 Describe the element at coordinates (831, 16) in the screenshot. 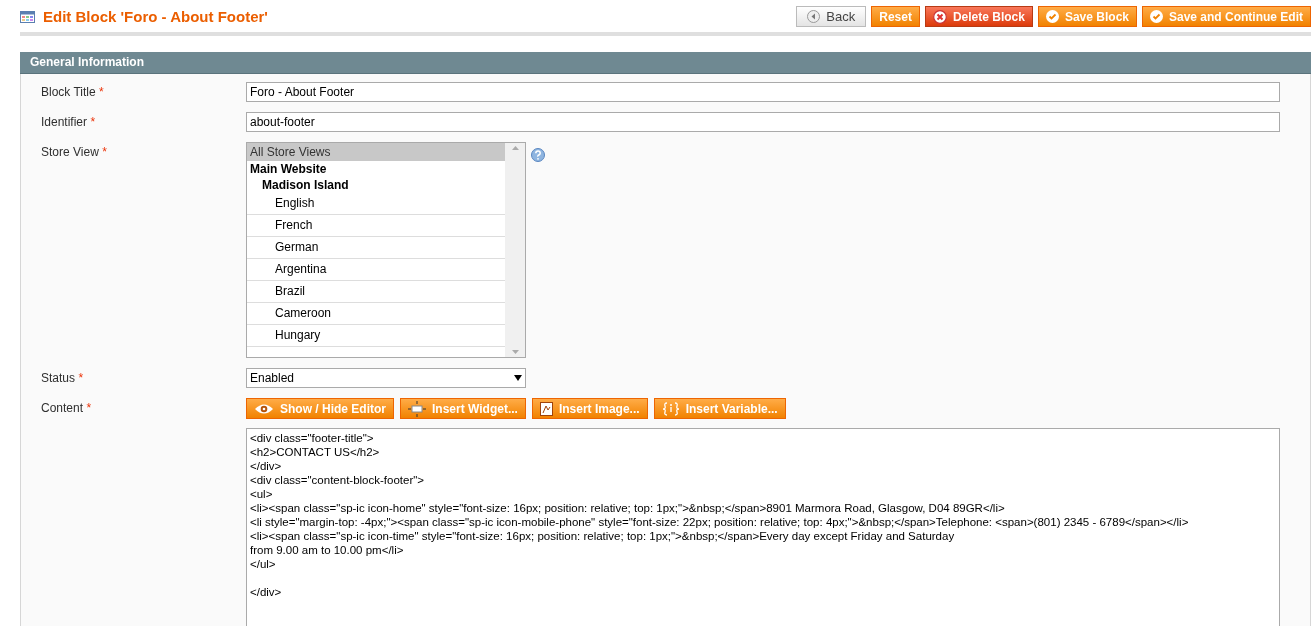

I see `back-button: Back` at that location.